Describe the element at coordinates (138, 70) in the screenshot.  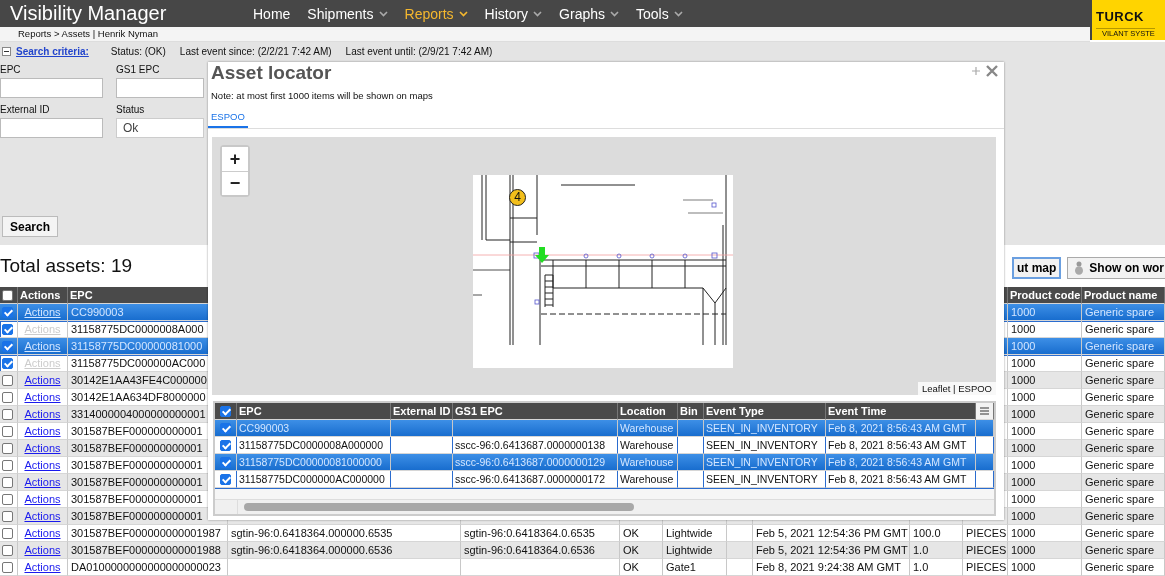
I see `field-label: GS1 EPC` at that location.